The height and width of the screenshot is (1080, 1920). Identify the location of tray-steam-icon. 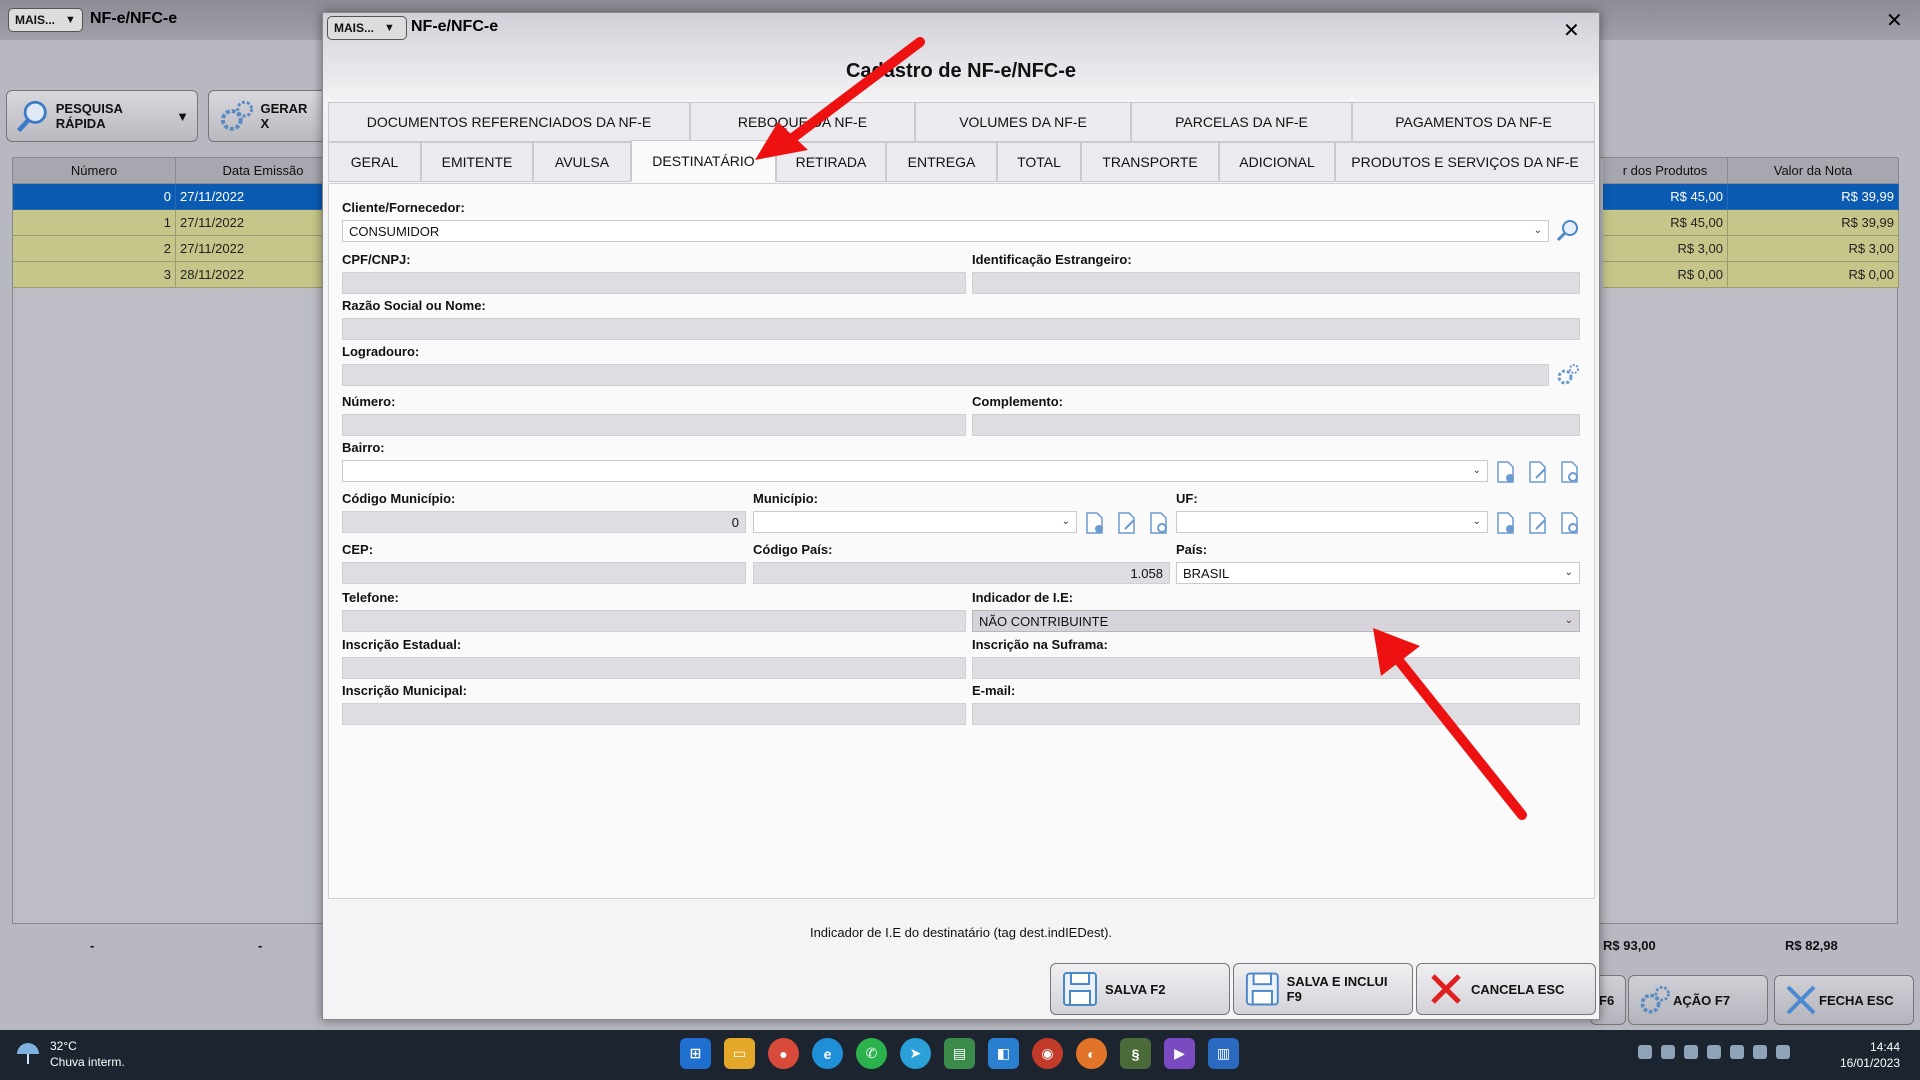
(1714, 1052).